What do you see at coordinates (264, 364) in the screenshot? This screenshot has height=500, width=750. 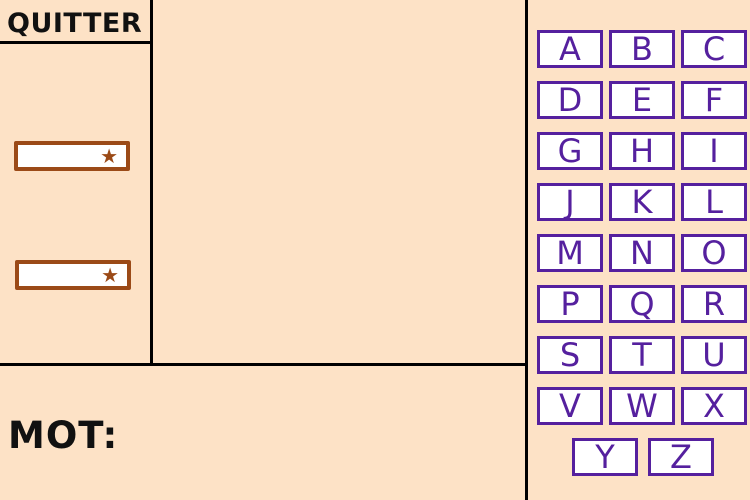 I see `bottom-panel-top-border` at bounding box center [264, 364].